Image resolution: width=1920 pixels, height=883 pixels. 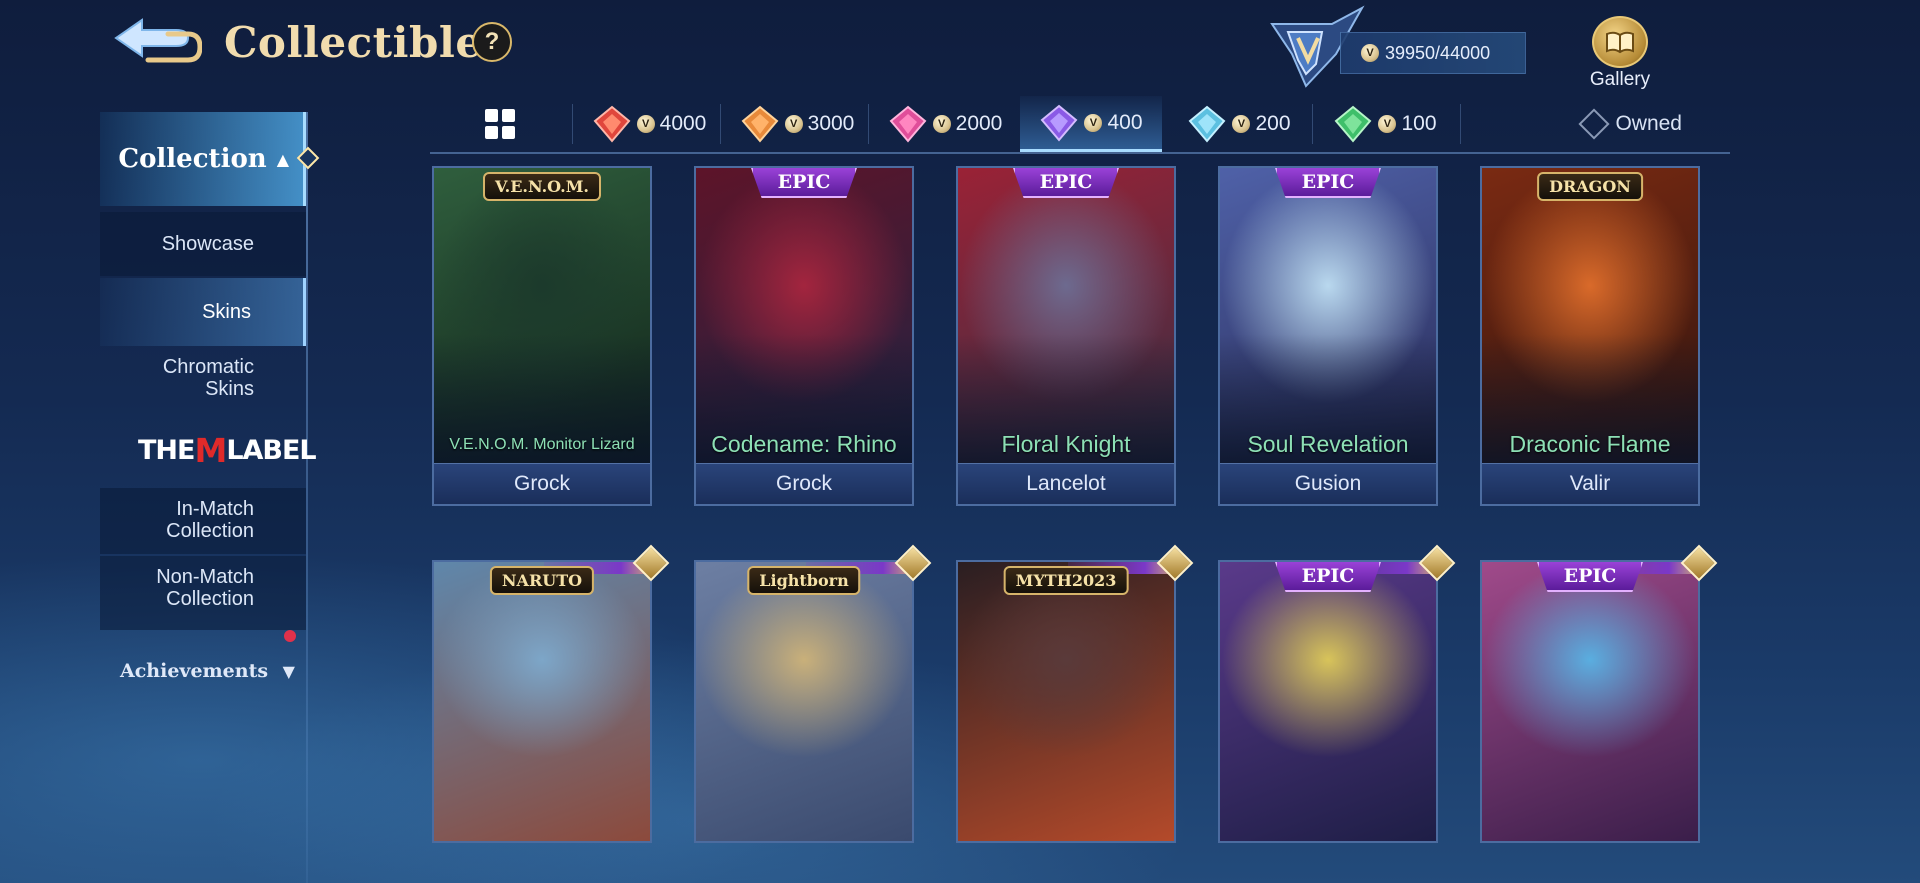 What do you see at coordinates (1328, 483) in the screenshot?
I see `hero-name: Gusion` at bounding box center [1328, 483].